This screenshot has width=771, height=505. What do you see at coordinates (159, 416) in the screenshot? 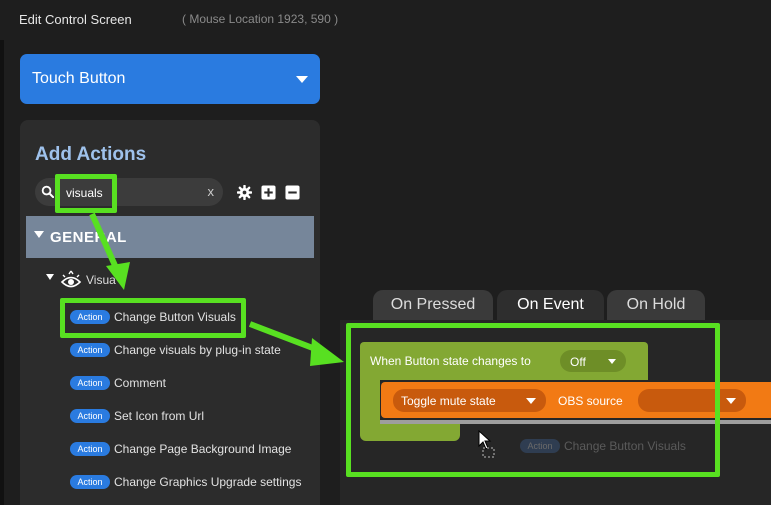
I see `action-item-label: Set Icon from Url` at bounding box center [159, 416].